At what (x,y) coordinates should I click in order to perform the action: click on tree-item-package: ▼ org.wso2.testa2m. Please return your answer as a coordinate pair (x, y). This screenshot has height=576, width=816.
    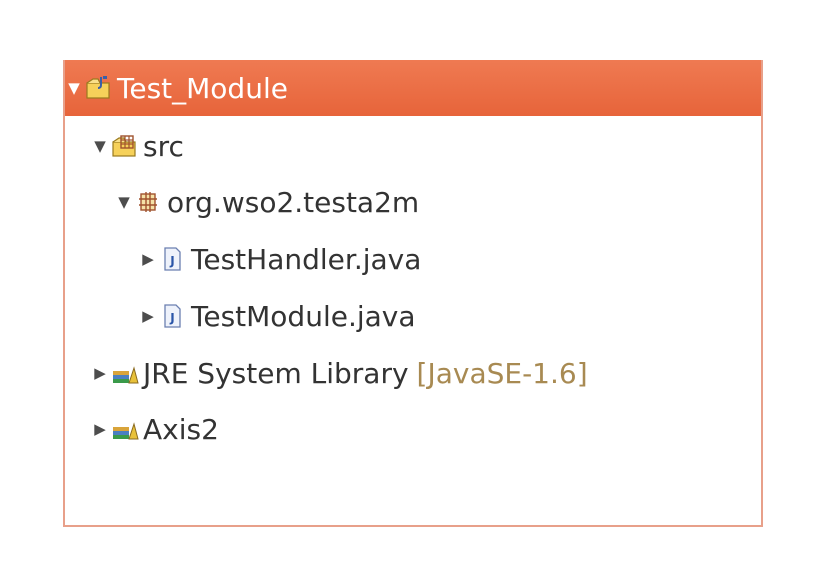
    Looking at the image, I should click on (413, 202).